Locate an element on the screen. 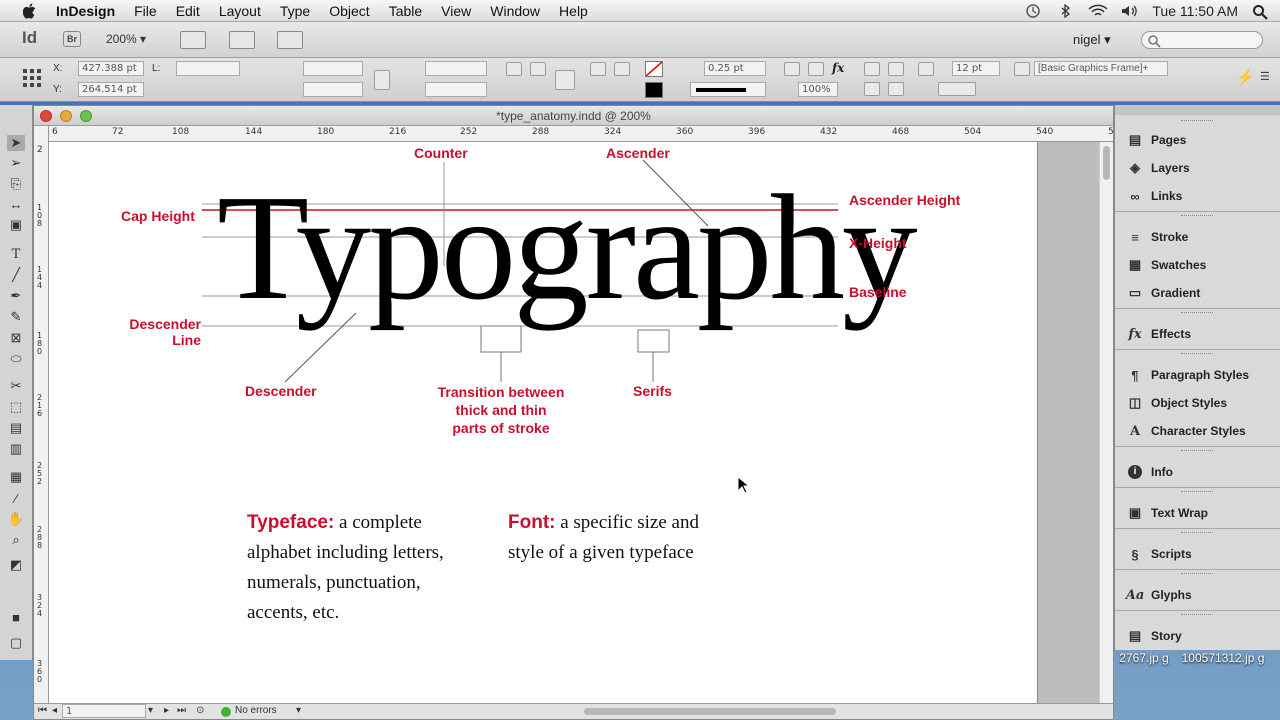 The height and width of the screenshot is (720, 1280). height-field is located at coordinates (333, 89).